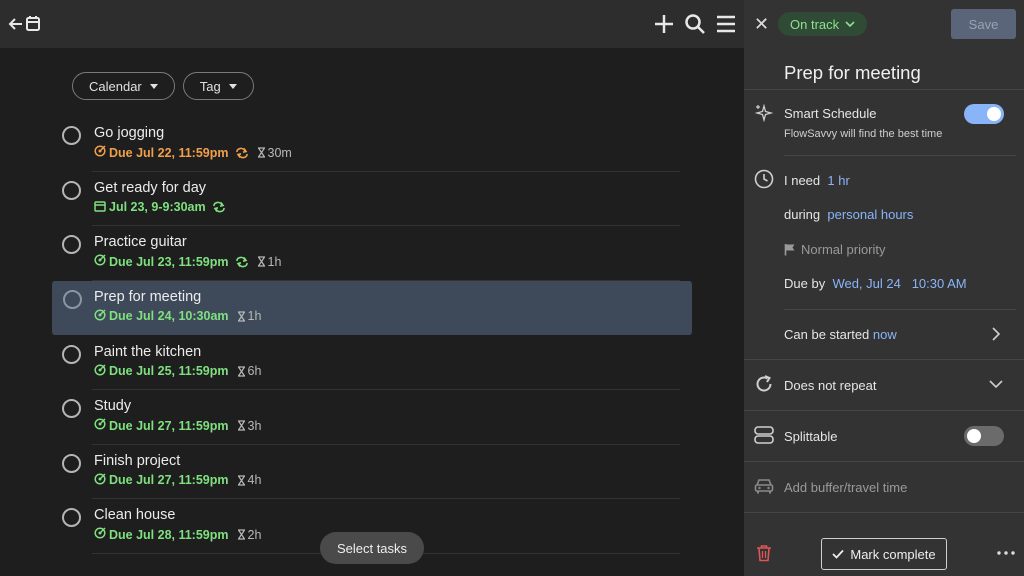  I want to click on task-title: Practice guitar, so click(140, 242).